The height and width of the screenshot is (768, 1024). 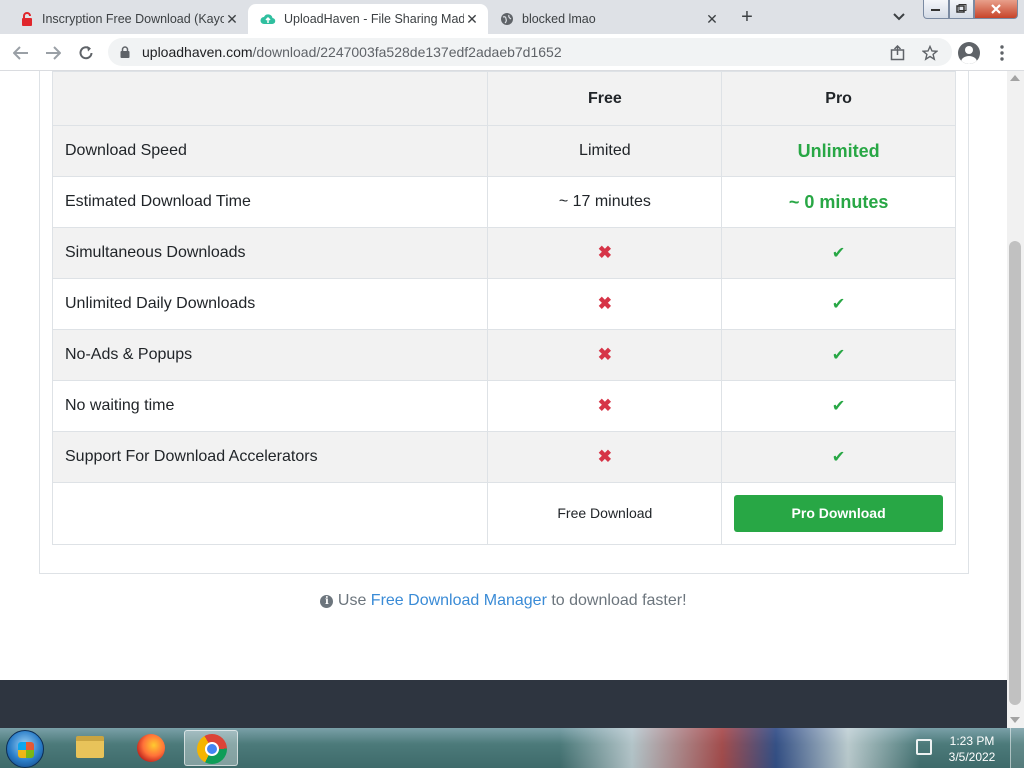 I want to click on feature-label: Estimated Download Time, so click(x=270, y=202).